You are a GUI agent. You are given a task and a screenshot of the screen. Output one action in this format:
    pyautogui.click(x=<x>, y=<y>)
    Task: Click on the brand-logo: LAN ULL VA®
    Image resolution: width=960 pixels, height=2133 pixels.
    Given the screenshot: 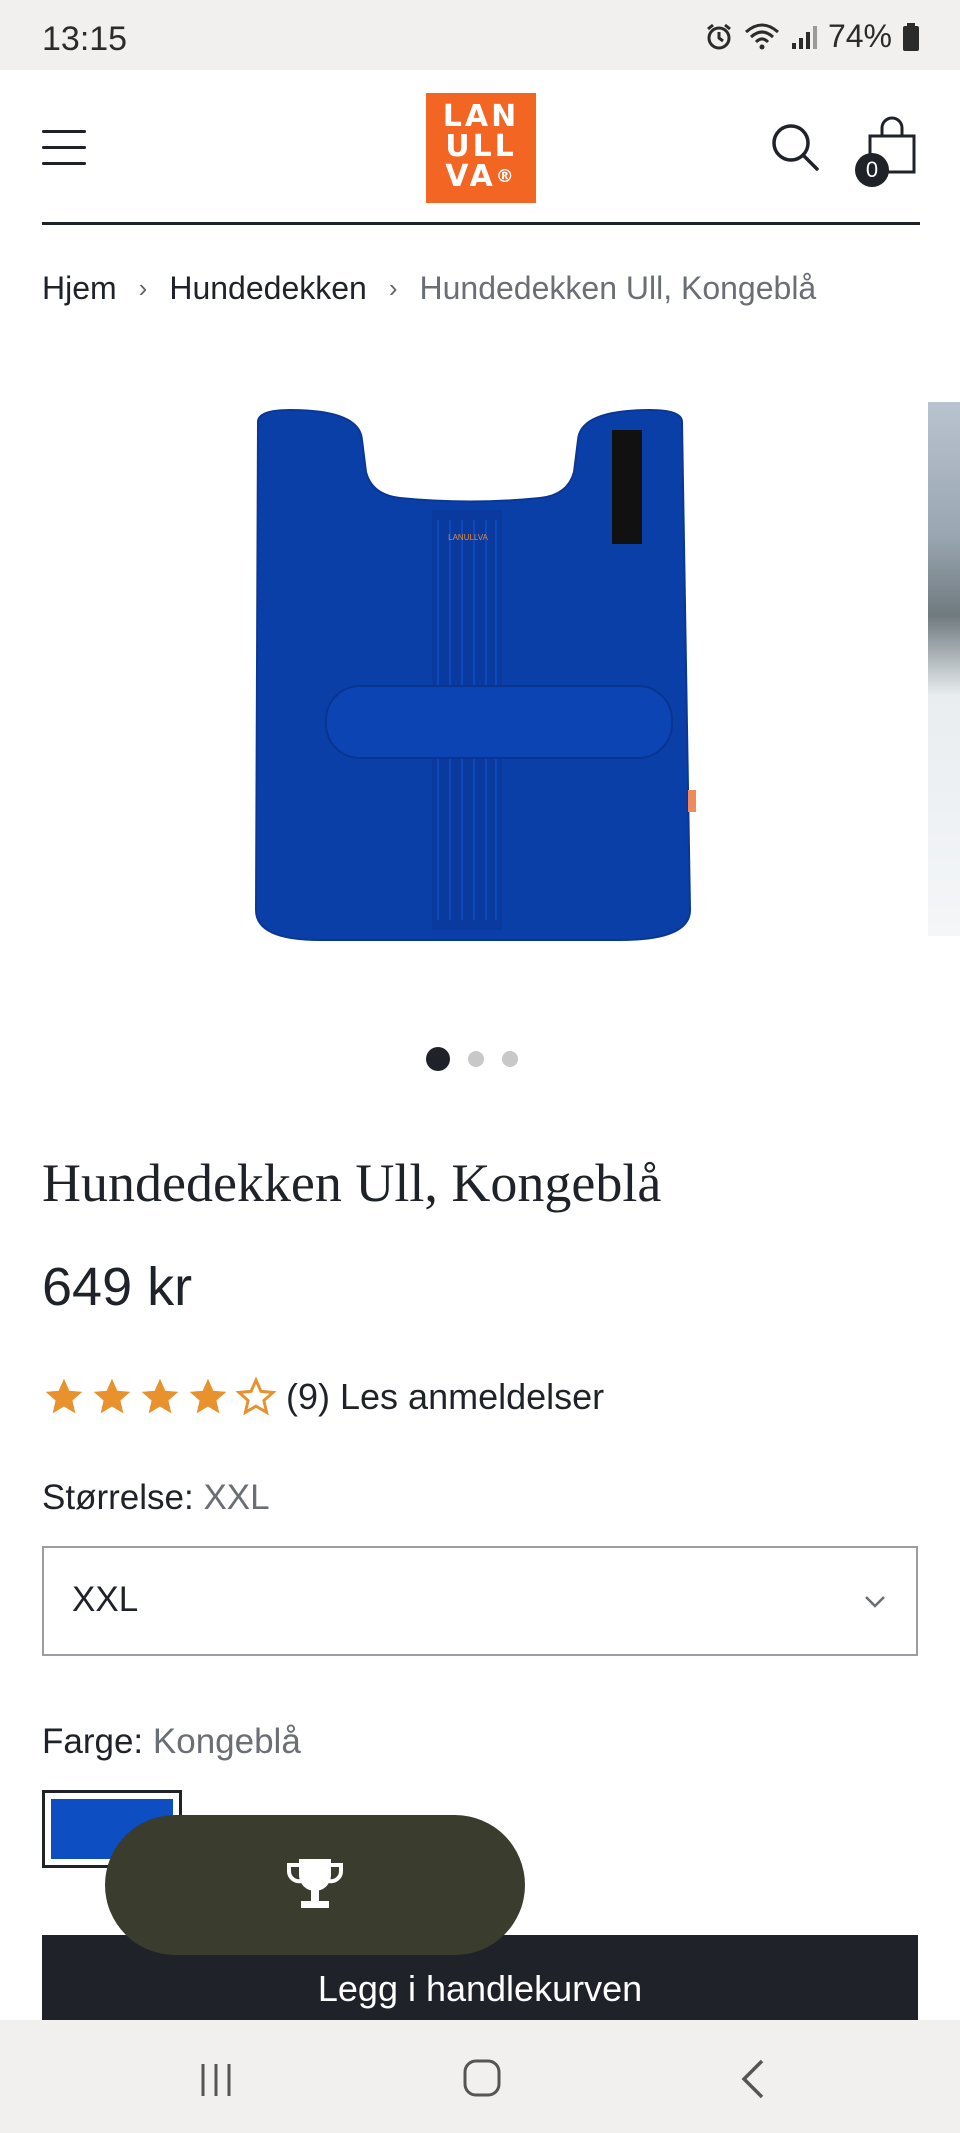 What is the action you would take?
    pyautogui.click(x=481, y=148)
    